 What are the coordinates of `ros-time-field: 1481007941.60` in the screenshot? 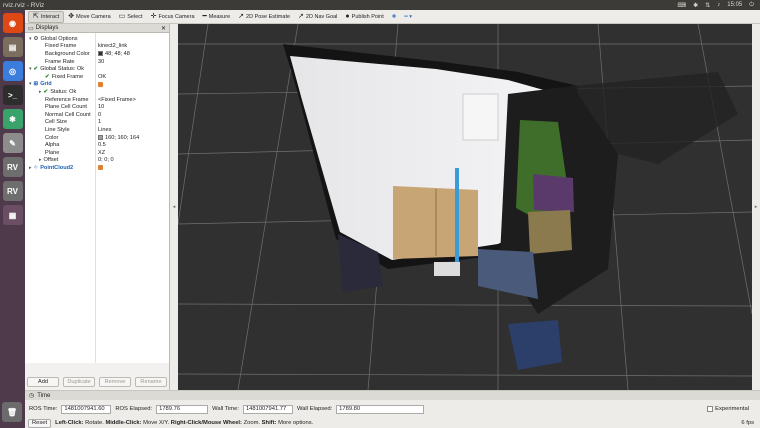 It's located at (86, 409).